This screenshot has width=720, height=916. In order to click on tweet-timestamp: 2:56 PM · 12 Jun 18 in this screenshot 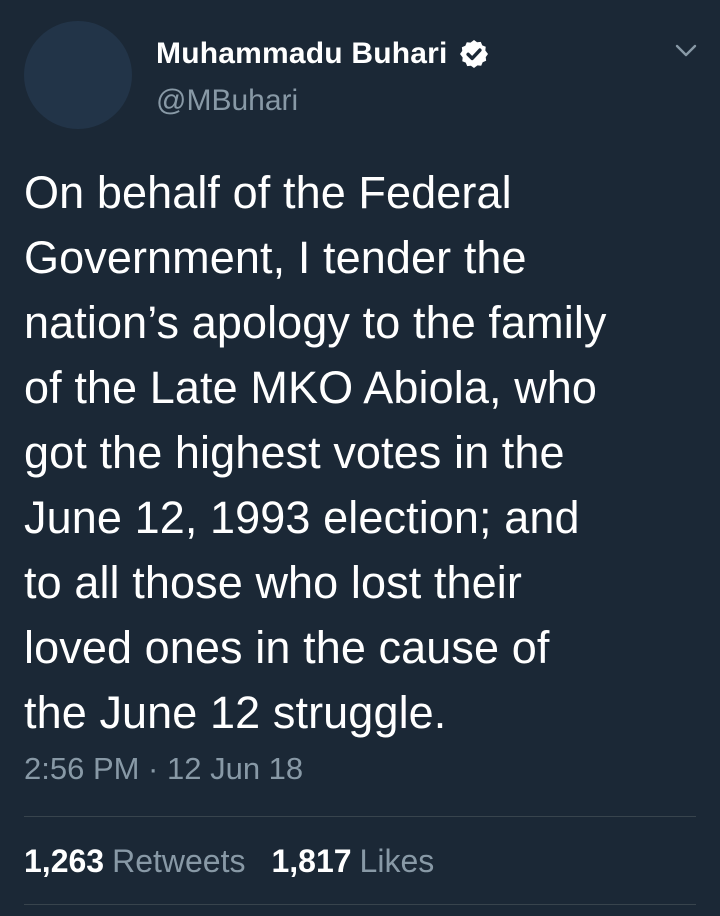, I will do `click(163, 769)`.